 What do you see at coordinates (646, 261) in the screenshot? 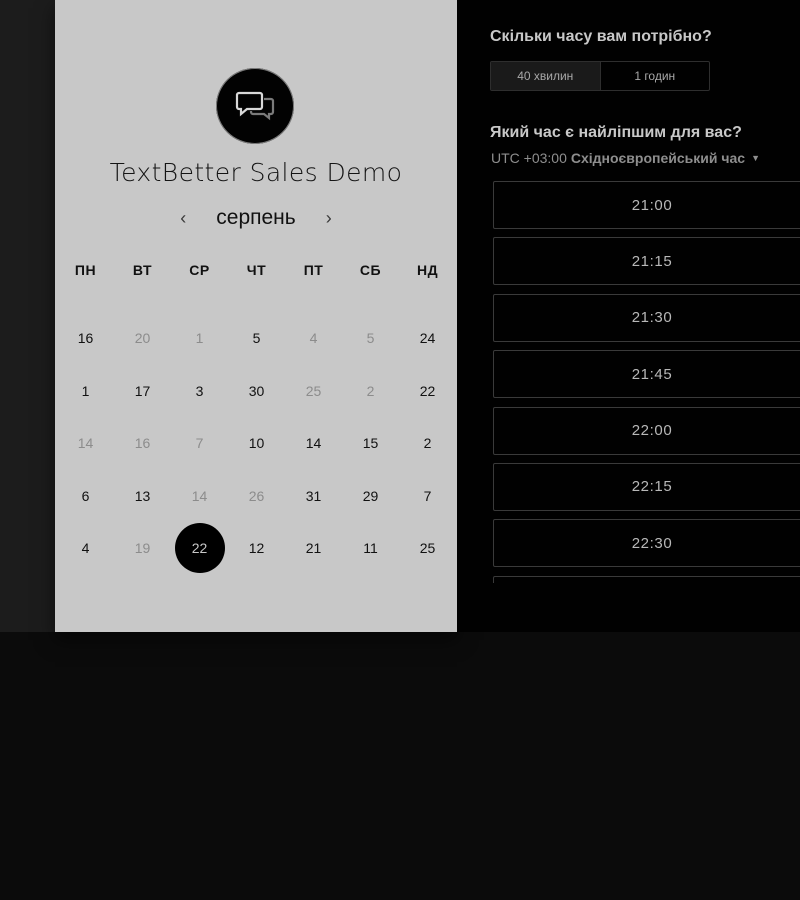
I see `timeslot-button: 21:15` at bounding box center [646, 261].